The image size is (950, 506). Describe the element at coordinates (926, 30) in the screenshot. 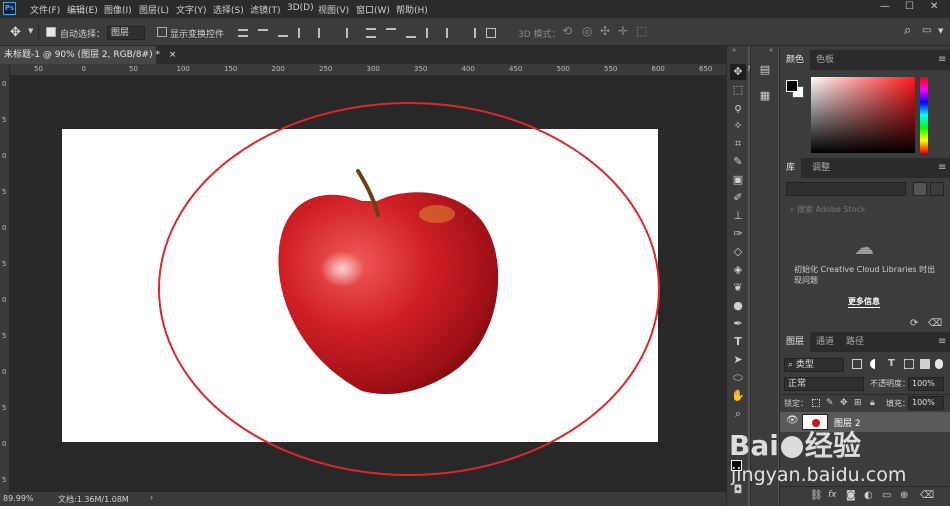

I see `workspace-icon: ▭` at that location.